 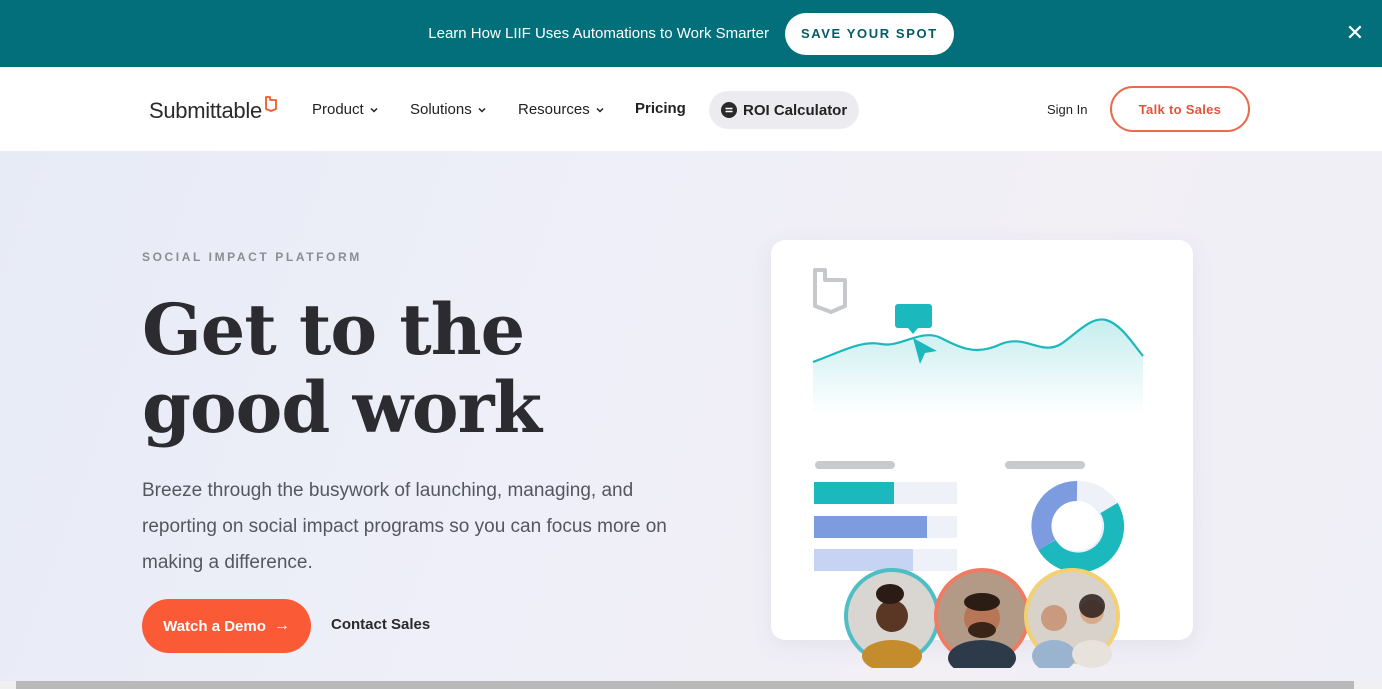 What do you see at coordinates (729, 110) in the screenshot?
I see `calculator-icon` at bounding box center [729, 110].